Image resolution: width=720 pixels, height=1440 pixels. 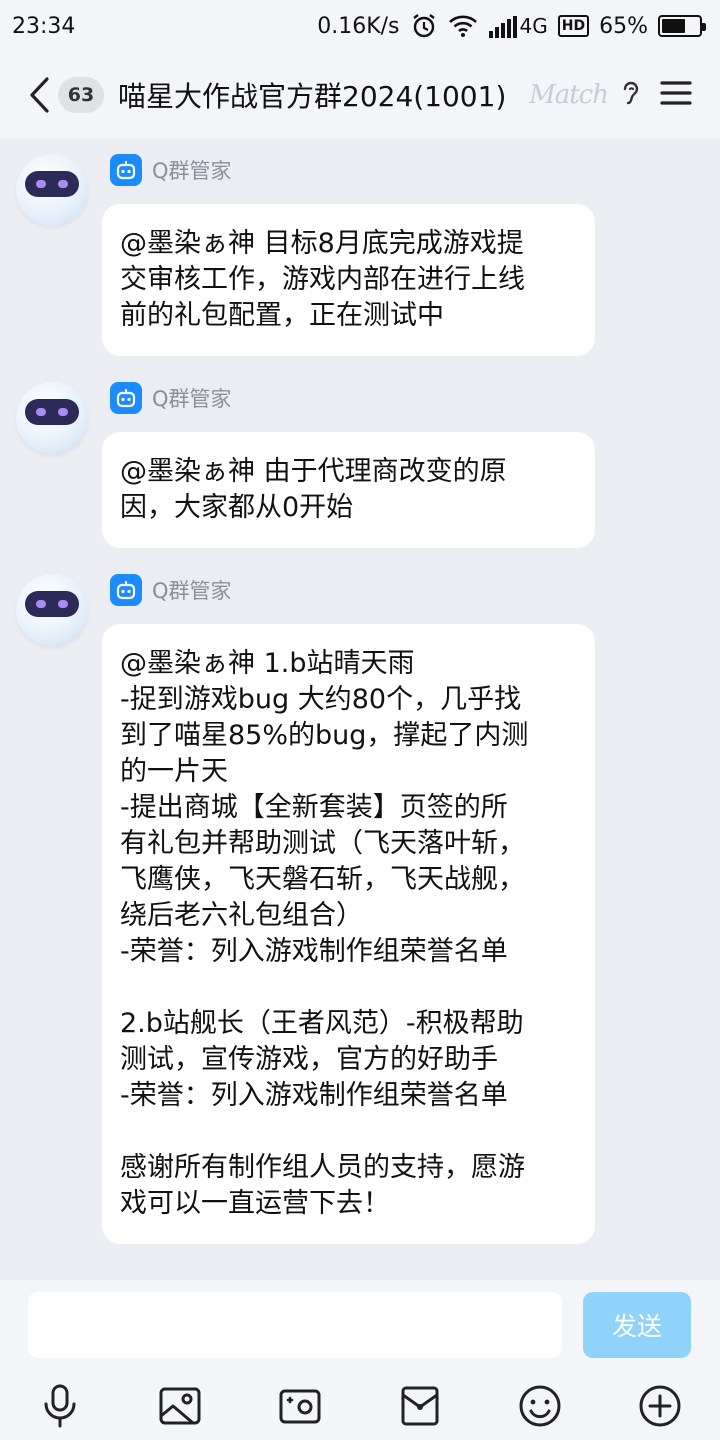 I want to click on message-line: 2.b站舰长（王者风范）-积极帮助, so click(x=322, y=1023).